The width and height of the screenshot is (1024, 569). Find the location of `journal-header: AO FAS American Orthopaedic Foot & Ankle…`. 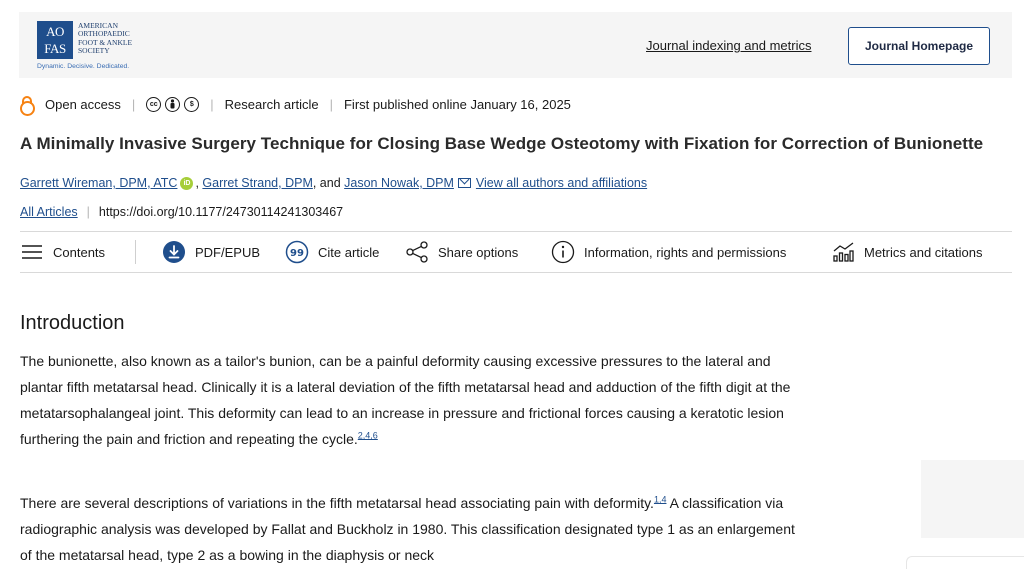

journal-header: AO FAS American Orthopaedic Foot & Ankle… is located at coordinates (515, 45).